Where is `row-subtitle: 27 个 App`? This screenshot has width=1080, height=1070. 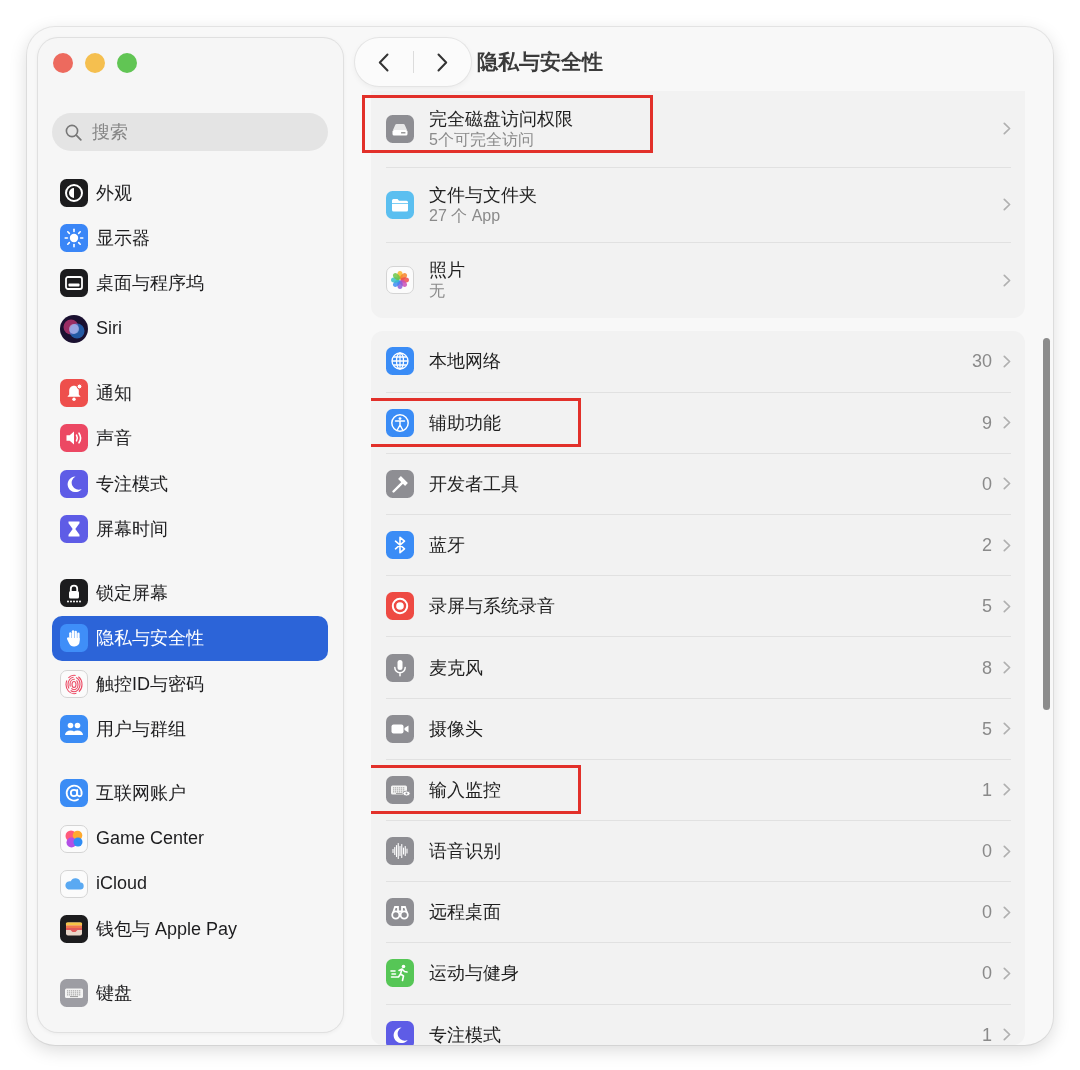 row-subtitle: 27 个 App is located at coordinates (465, 215).